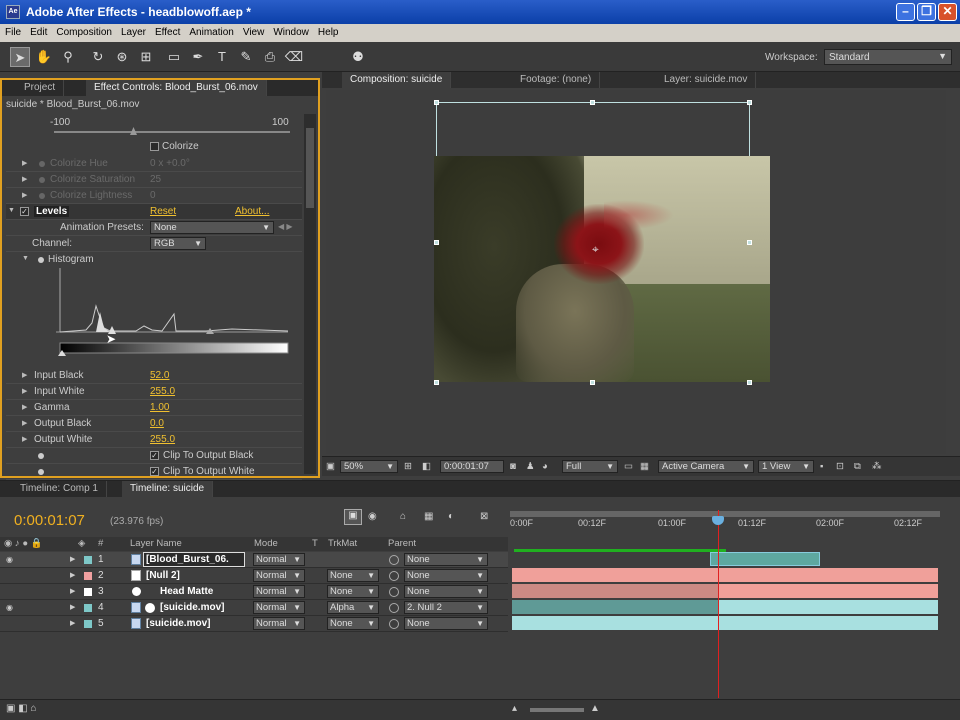  I want to click on camera-orbit-icon: ⊛, so click(122, 57).